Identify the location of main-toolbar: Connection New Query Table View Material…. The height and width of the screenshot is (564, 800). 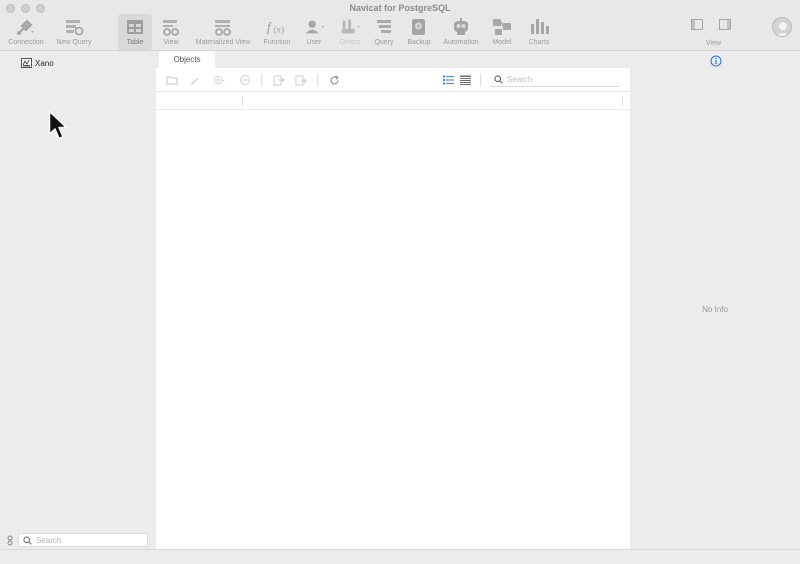
(280, 32).